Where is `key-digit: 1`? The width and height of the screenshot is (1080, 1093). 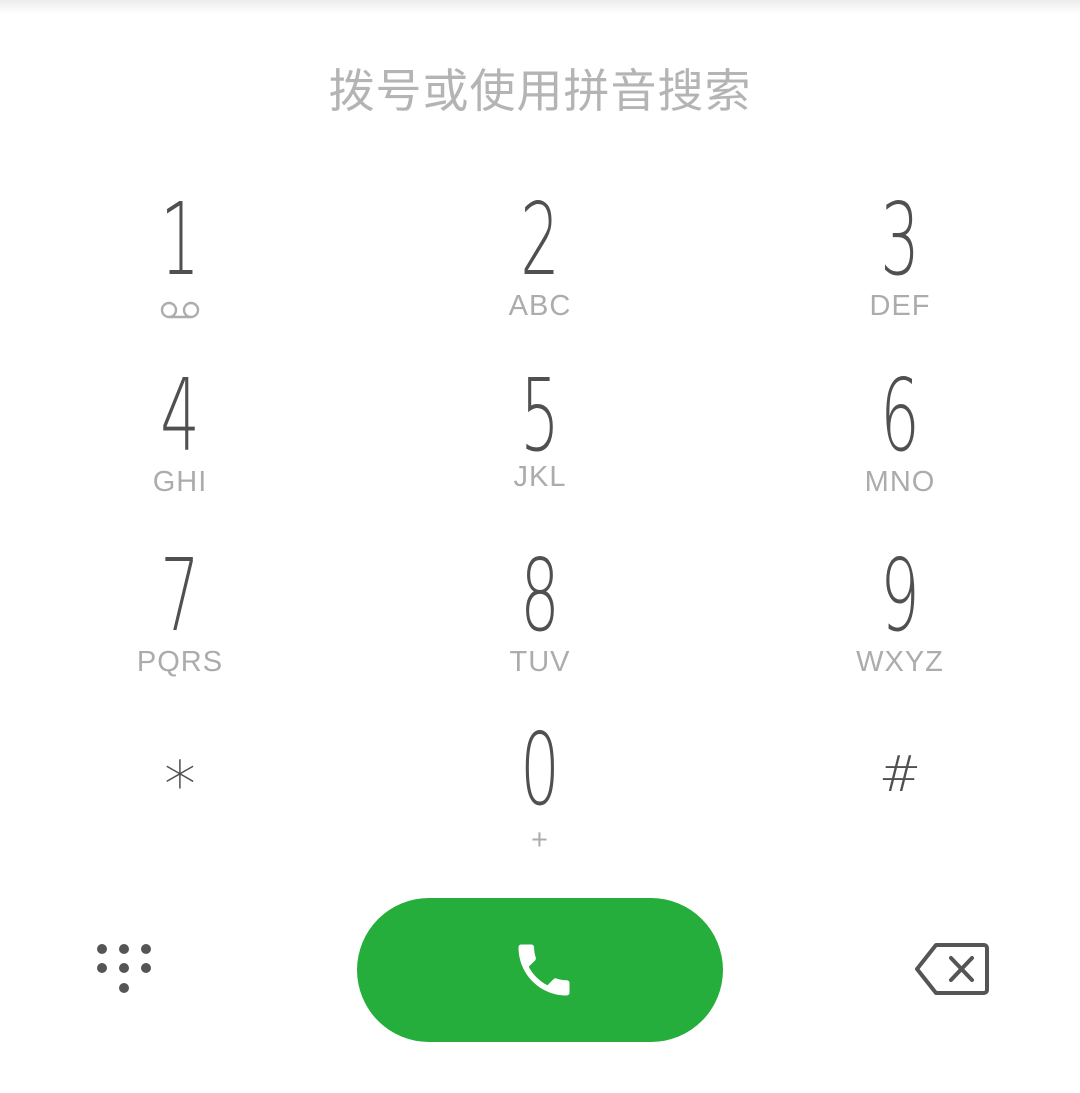
key-digit: 1 is located at coordinates (180, 239).